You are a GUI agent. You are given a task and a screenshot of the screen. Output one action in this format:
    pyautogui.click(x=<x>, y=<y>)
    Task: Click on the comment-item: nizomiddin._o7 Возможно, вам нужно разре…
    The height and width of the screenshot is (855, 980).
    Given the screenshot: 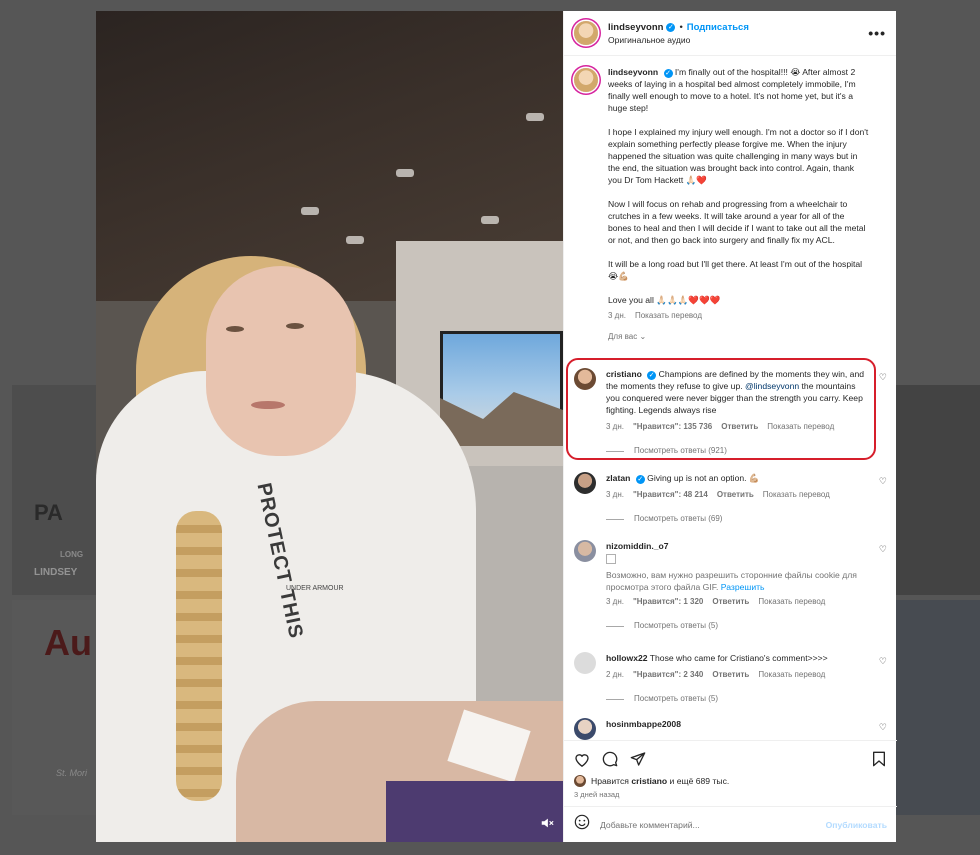 What is the action you would take?
    pyautogui.click(x=730, y=586)
    